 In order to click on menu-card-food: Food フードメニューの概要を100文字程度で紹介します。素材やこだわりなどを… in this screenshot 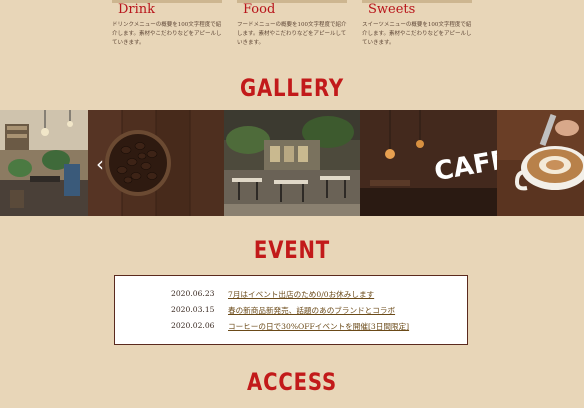, I will do `click(292, 24)`.